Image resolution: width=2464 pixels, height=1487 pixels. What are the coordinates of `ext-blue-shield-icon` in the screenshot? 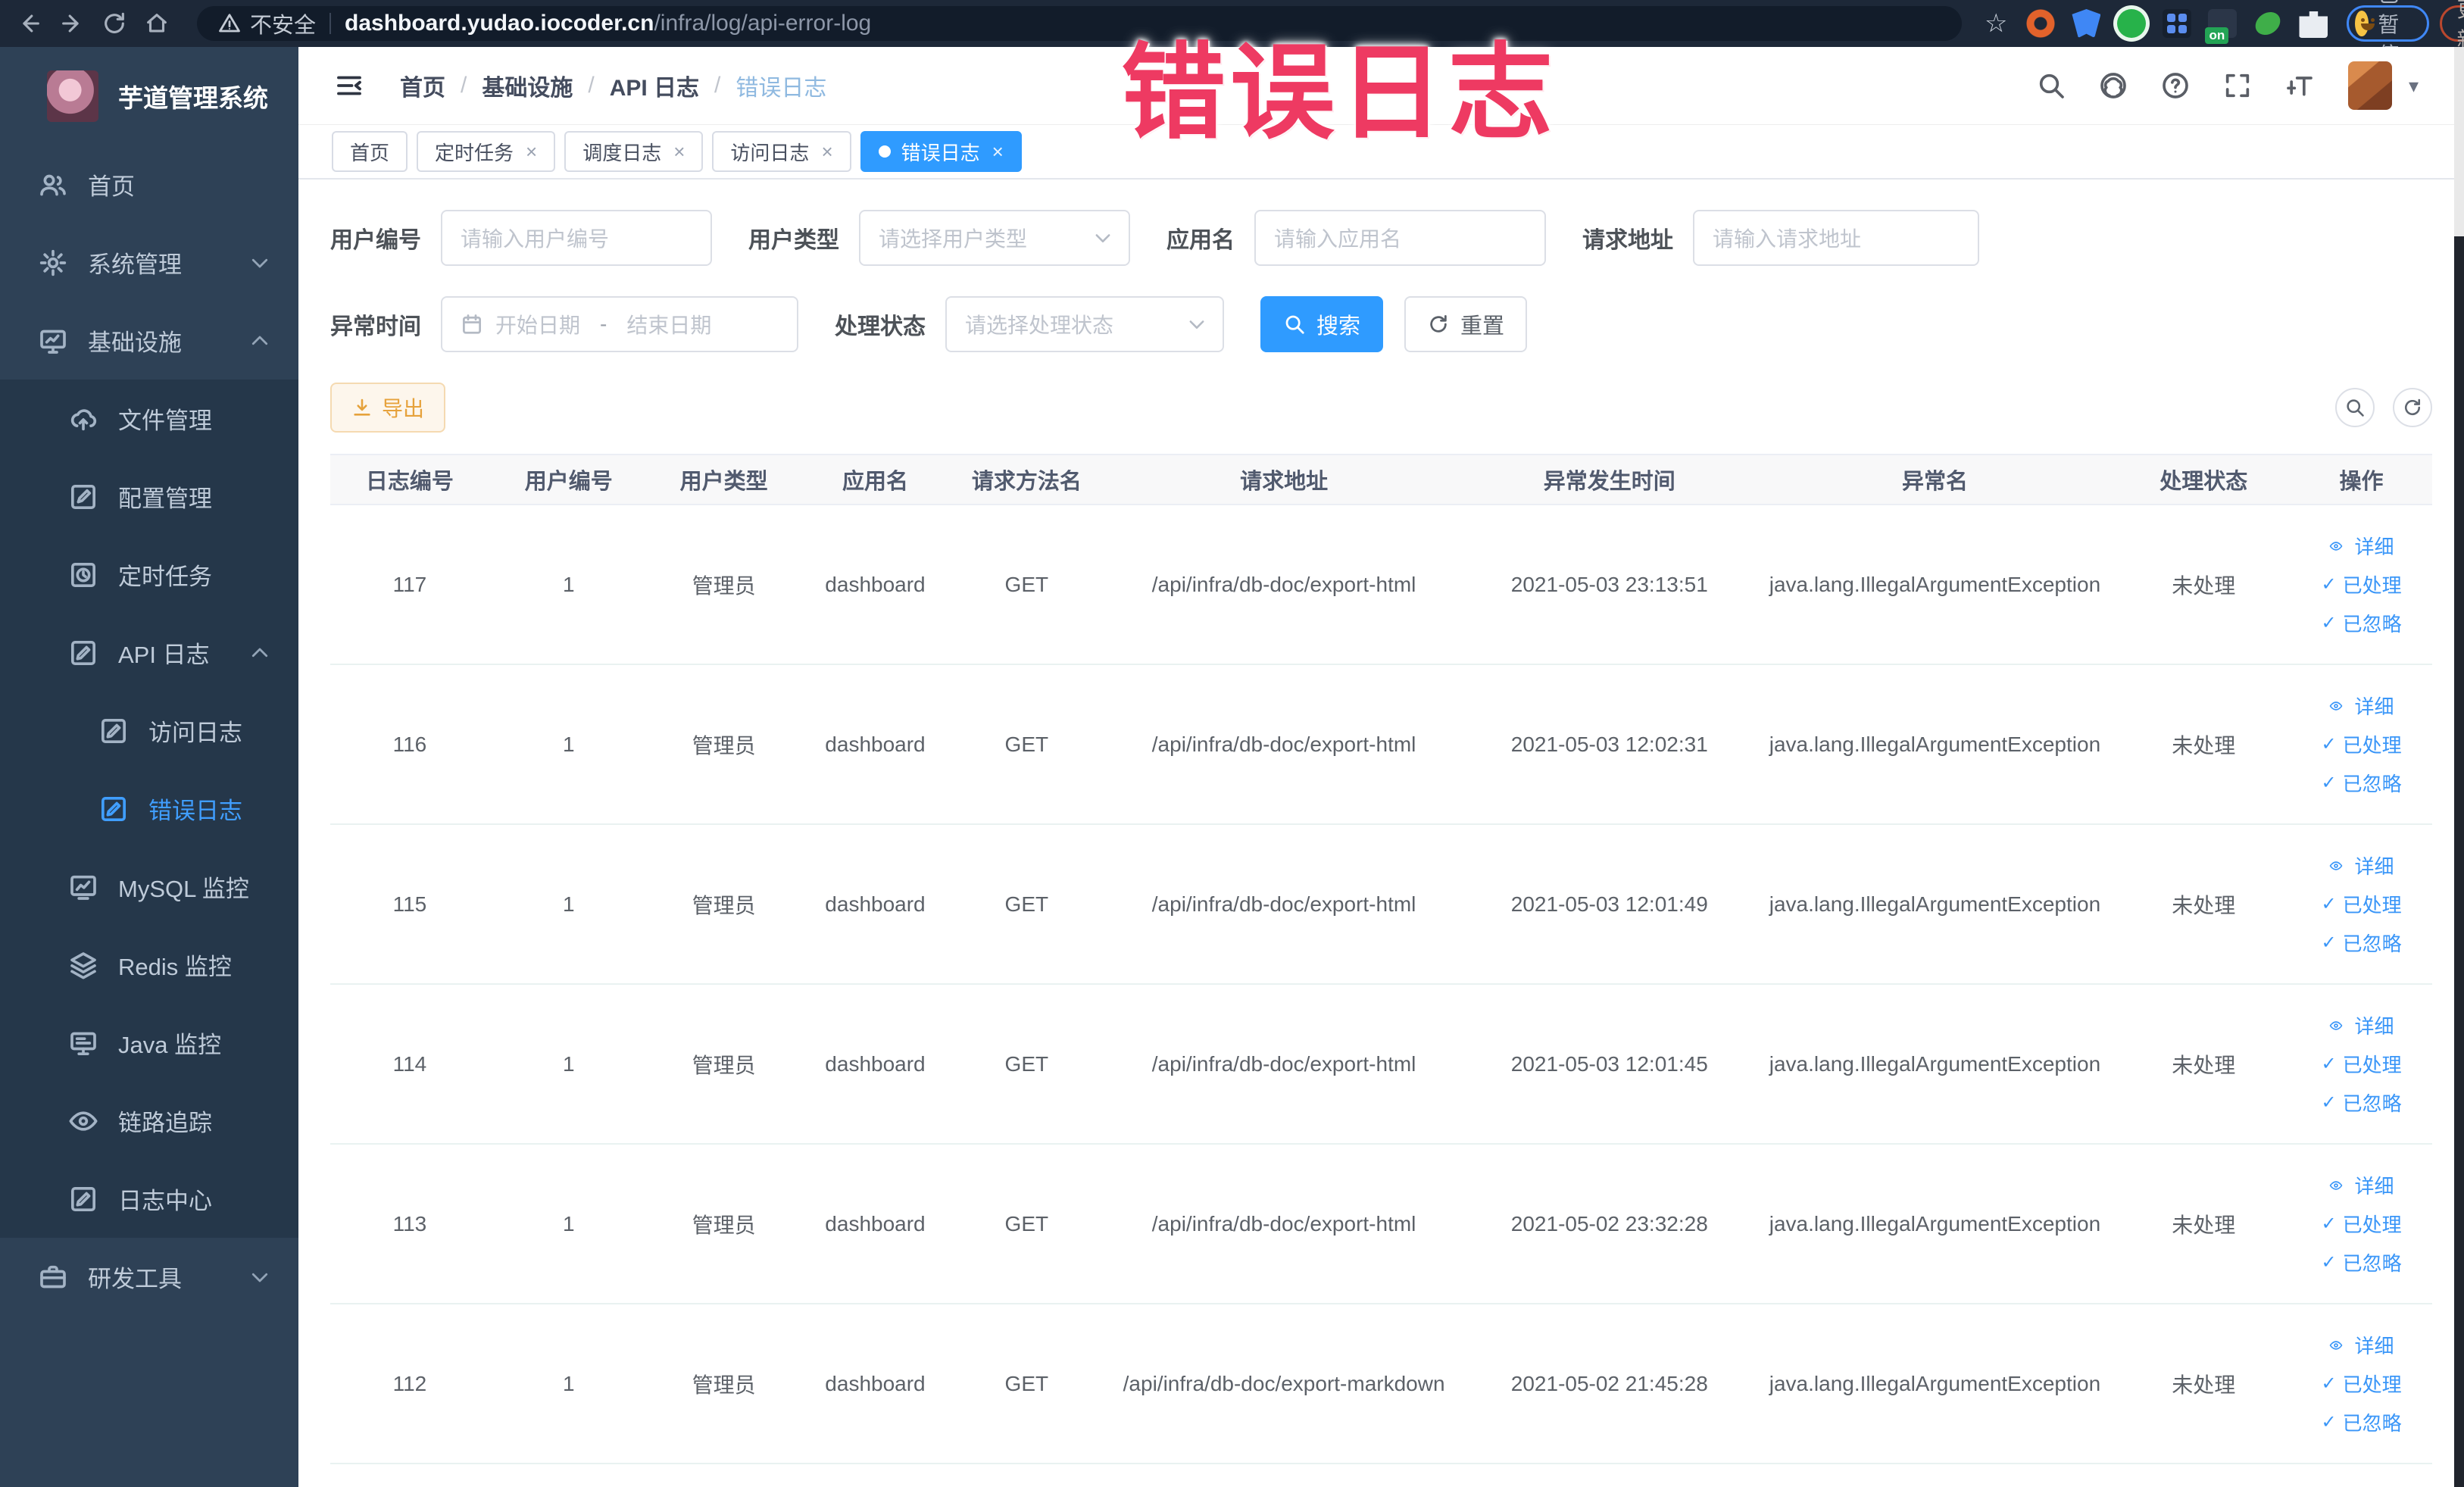 It's located at (2086, 23).